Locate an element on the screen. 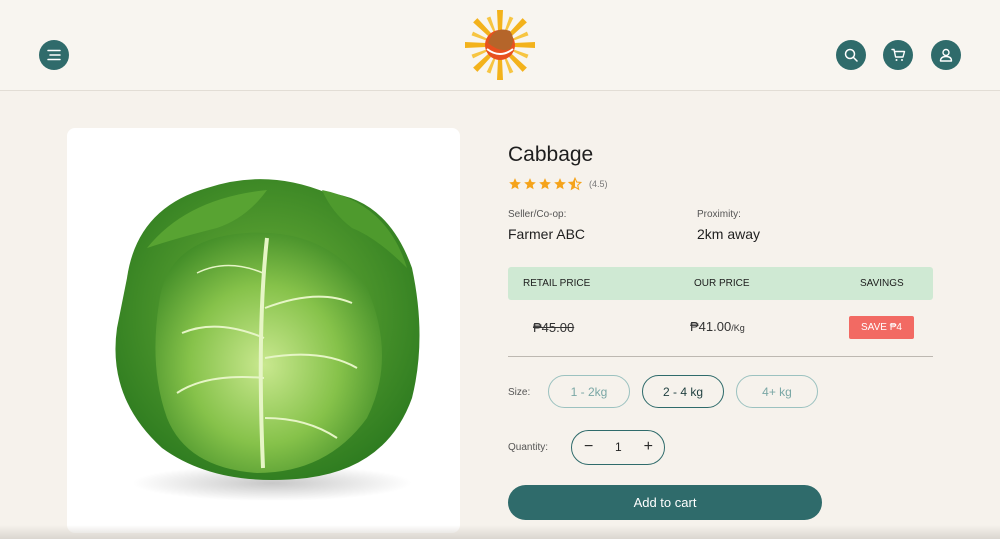  savings-header: SAVINGS is located at coordinates (882, 283).